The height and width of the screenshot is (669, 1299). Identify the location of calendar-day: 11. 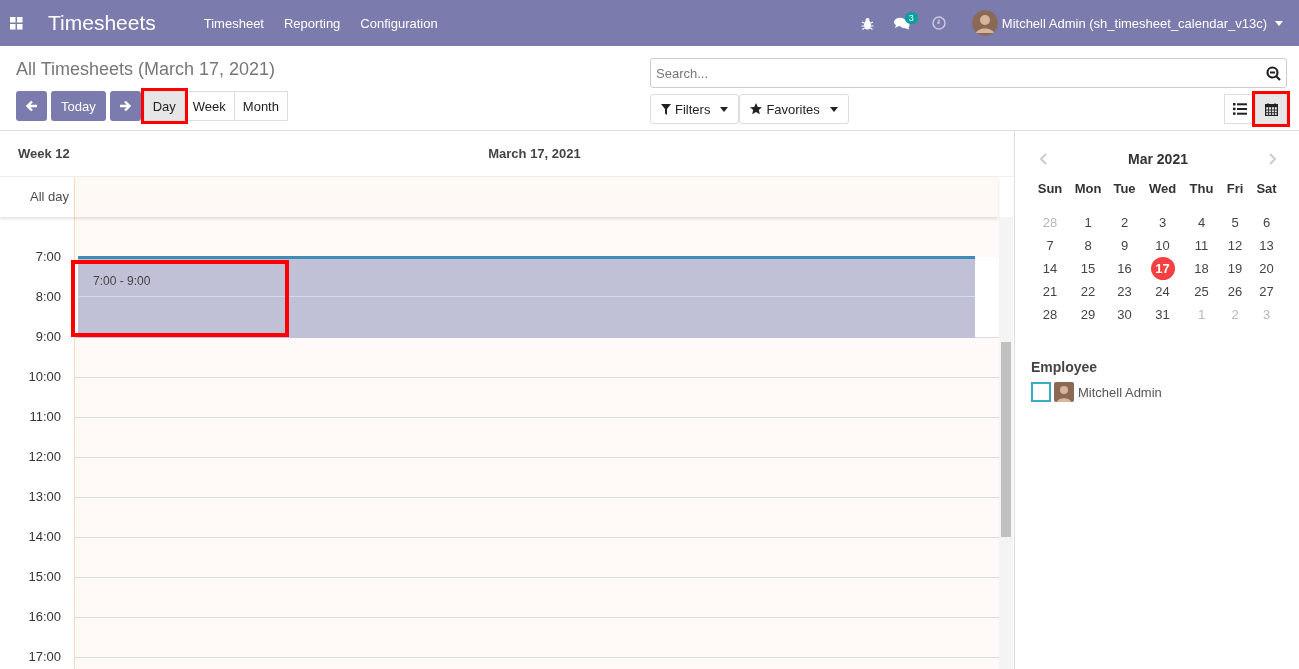
(1201, 245).